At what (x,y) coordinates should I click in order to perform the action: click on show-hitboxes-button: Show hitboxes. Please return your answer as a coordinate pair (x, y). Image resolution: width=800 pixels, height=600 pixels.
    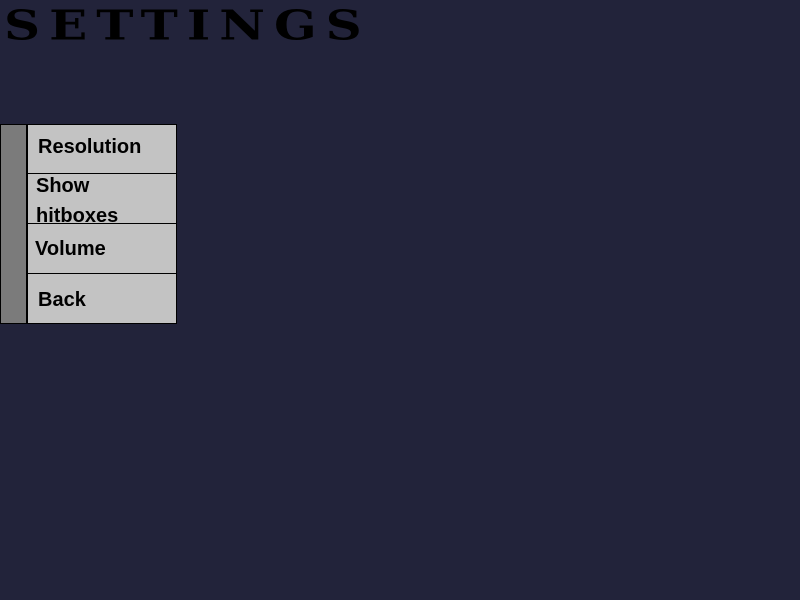
    Looking at the image, I should click on (102, 198).